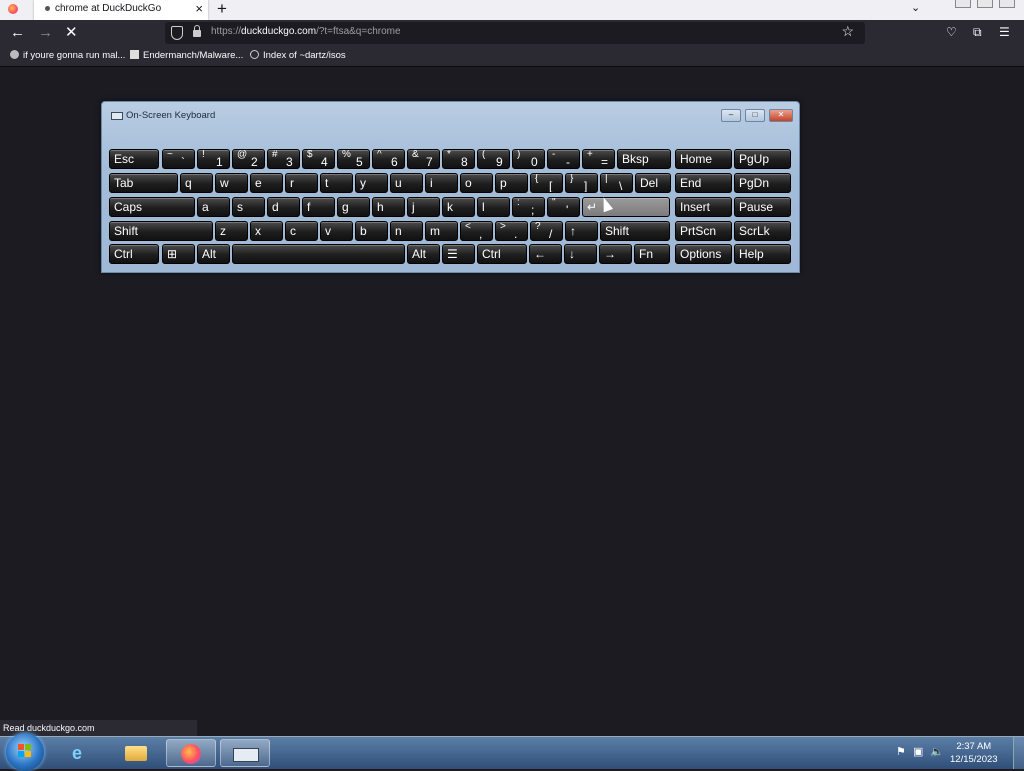  What do you see at coordinates (652, 254) in the screenshot?
I see `key-fn: Fn` at bounding box center [652, 254].